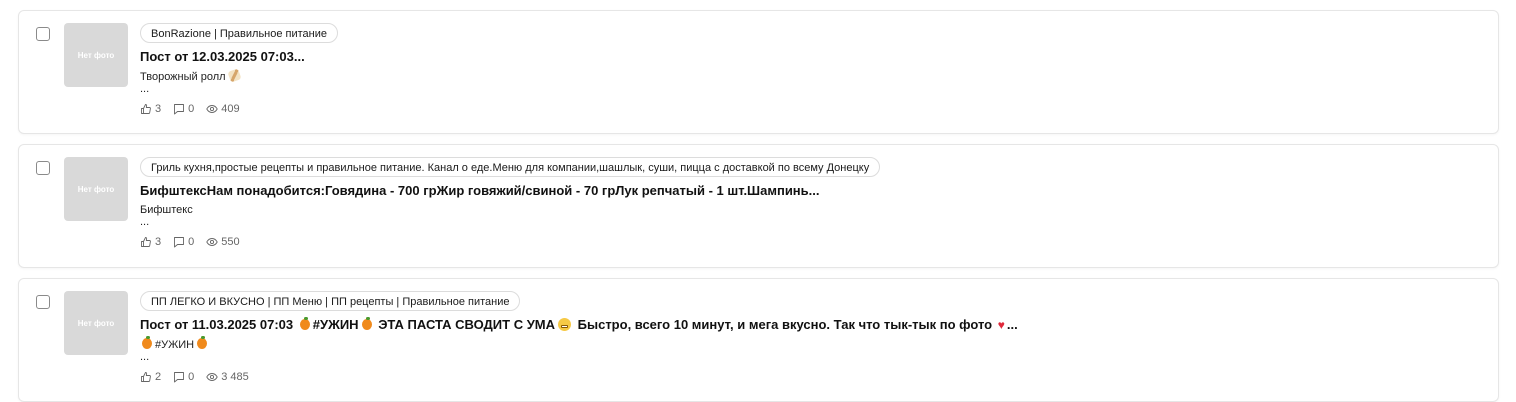 This screenshot has height=402, width=1516. I want to click on roll-emoji-icon, so click(234, 75).